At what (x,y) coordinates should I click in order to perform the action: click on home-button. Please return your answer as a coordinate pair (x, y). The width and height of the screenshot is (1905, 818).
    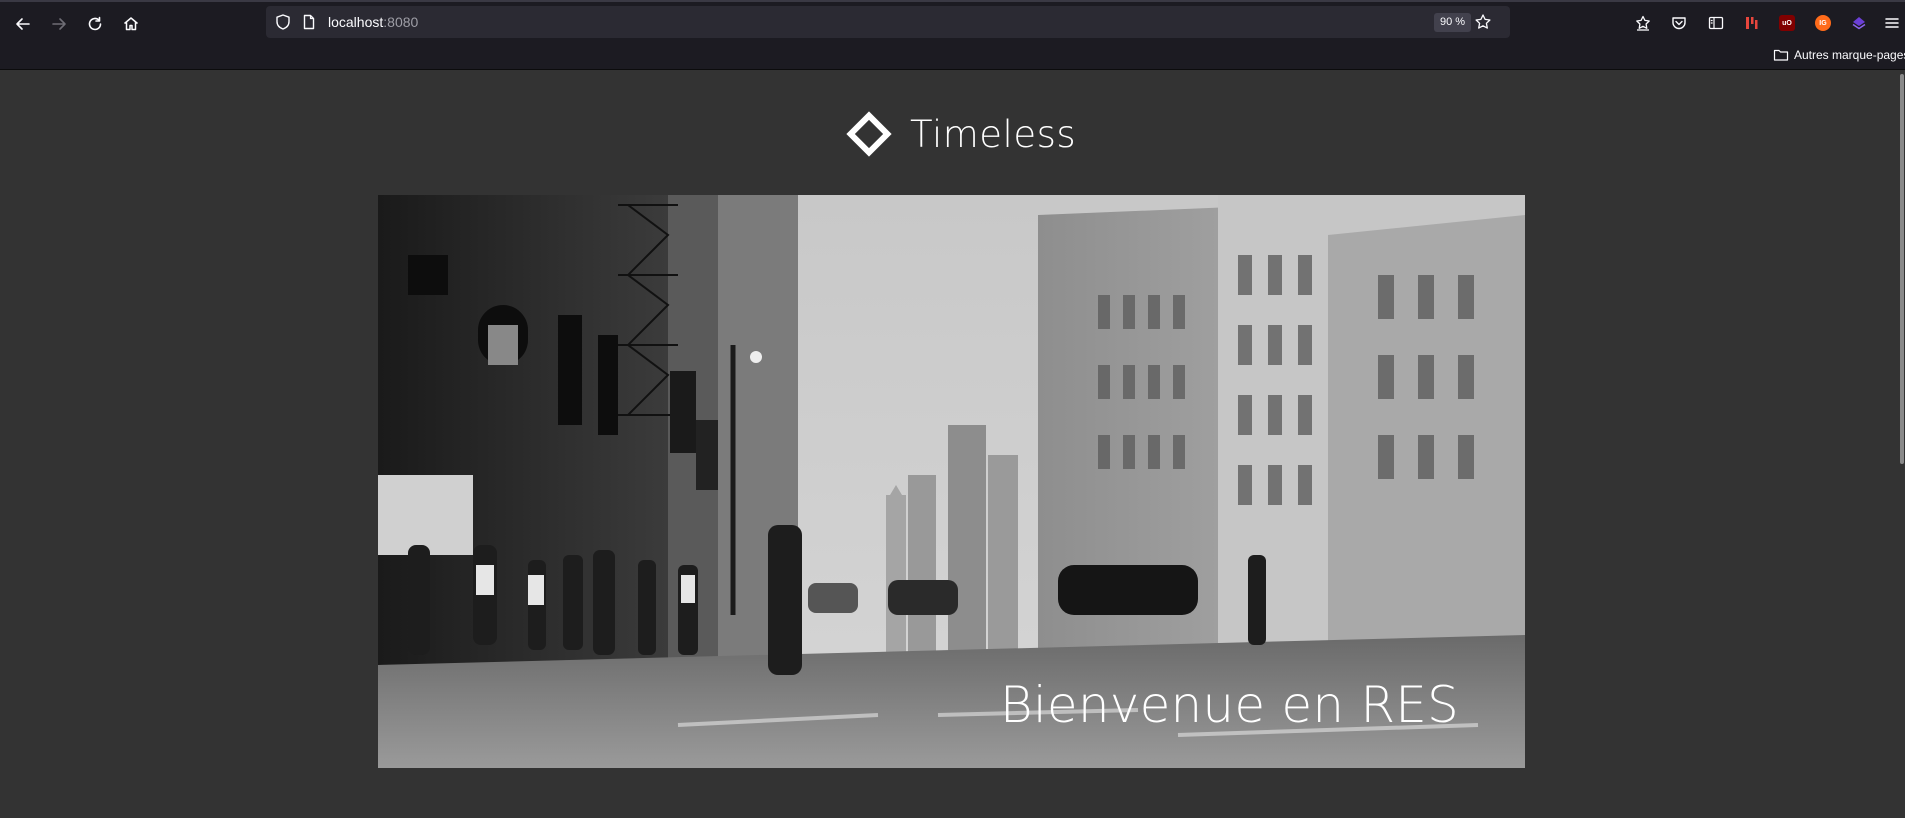
    Looking at the image, I should click on (131, 24).